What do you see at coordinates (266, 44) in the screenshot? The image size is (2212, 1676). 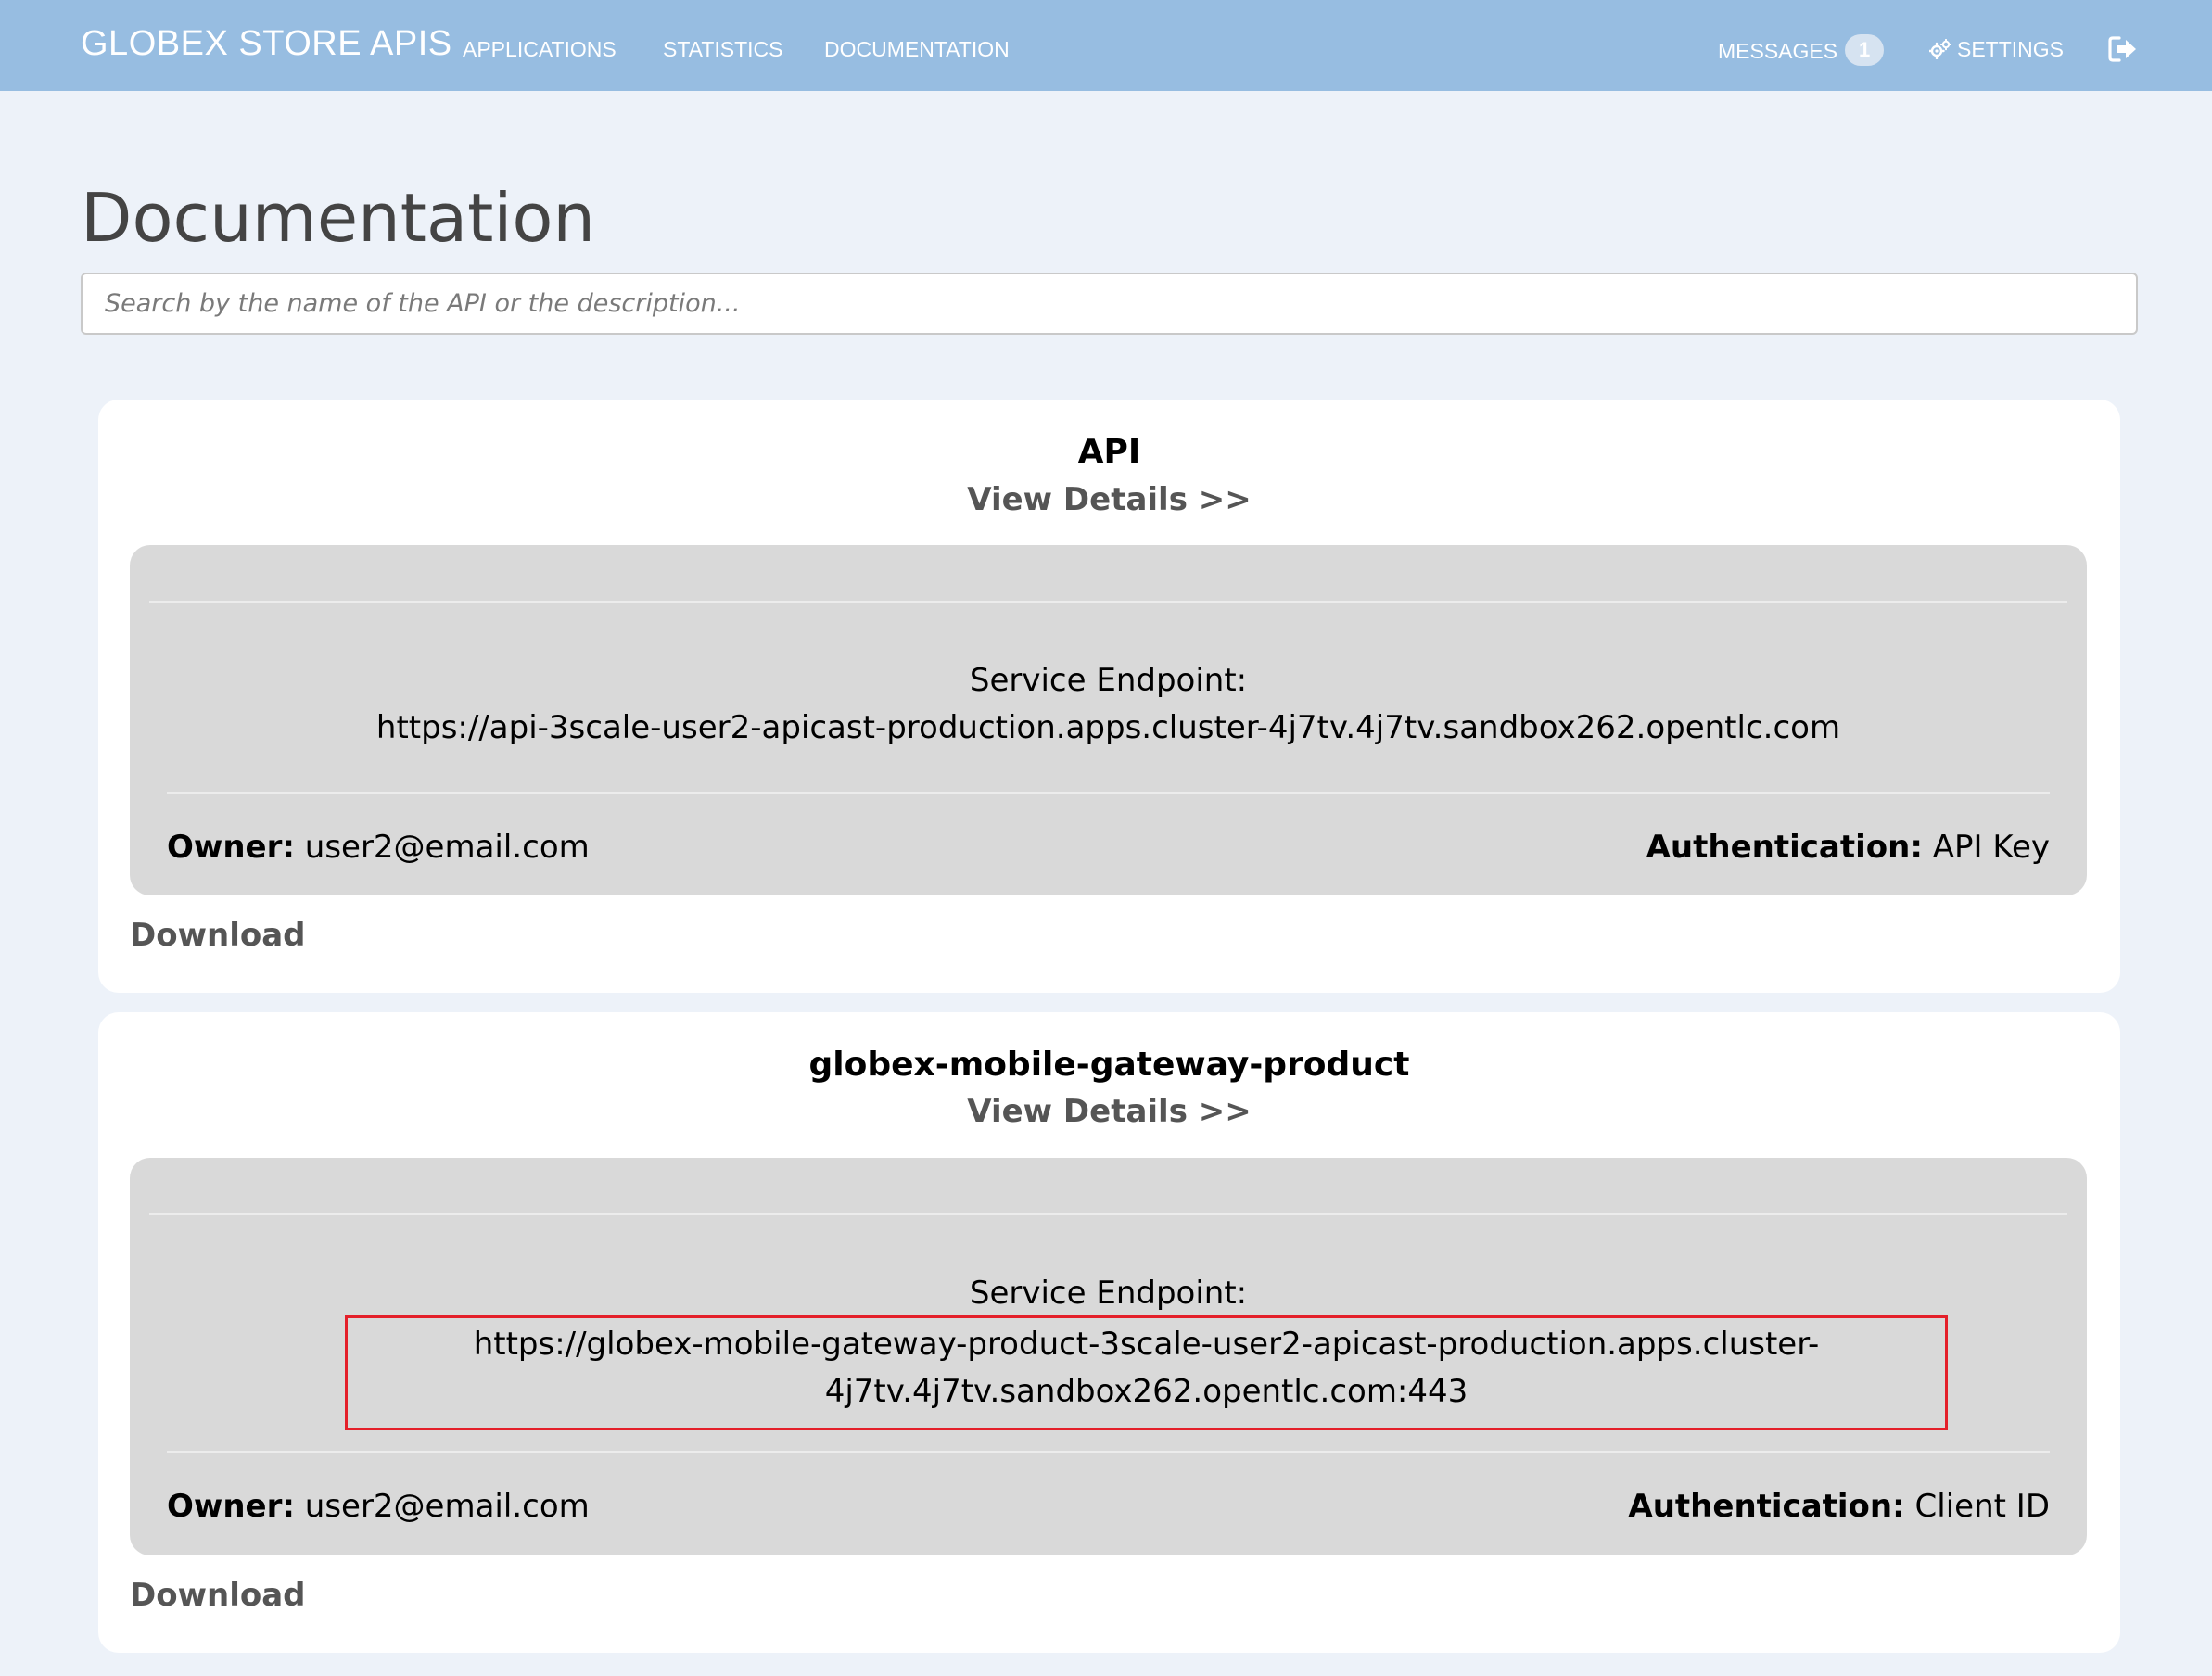 I see `brand-logo: GLOBEX STORE APIS` at bounding box center [266, 44].